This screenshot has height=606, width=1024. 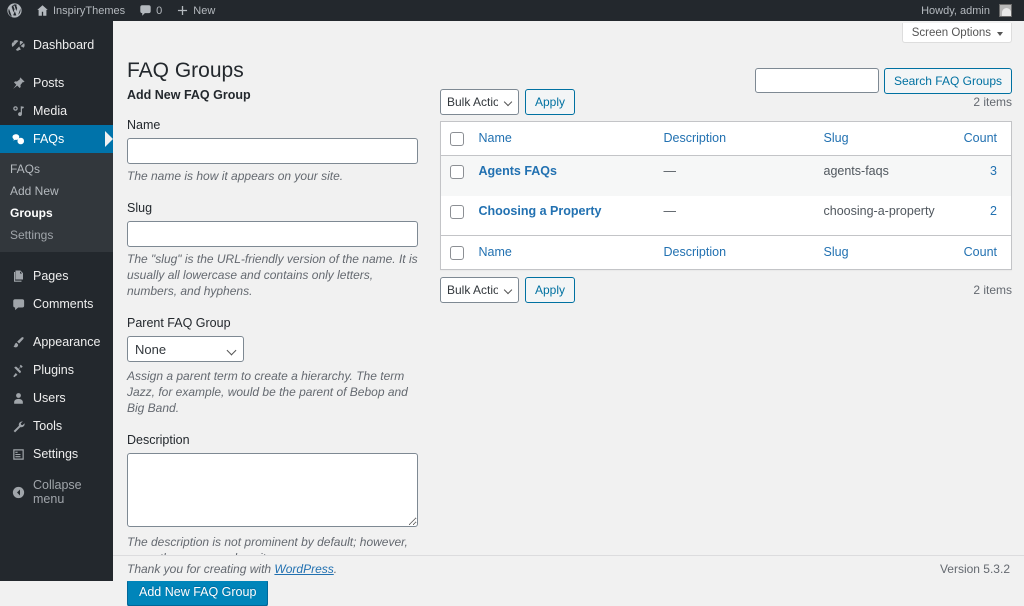 I want to click on howdy-label: Howdy, admin, so click(x=955, y=11).